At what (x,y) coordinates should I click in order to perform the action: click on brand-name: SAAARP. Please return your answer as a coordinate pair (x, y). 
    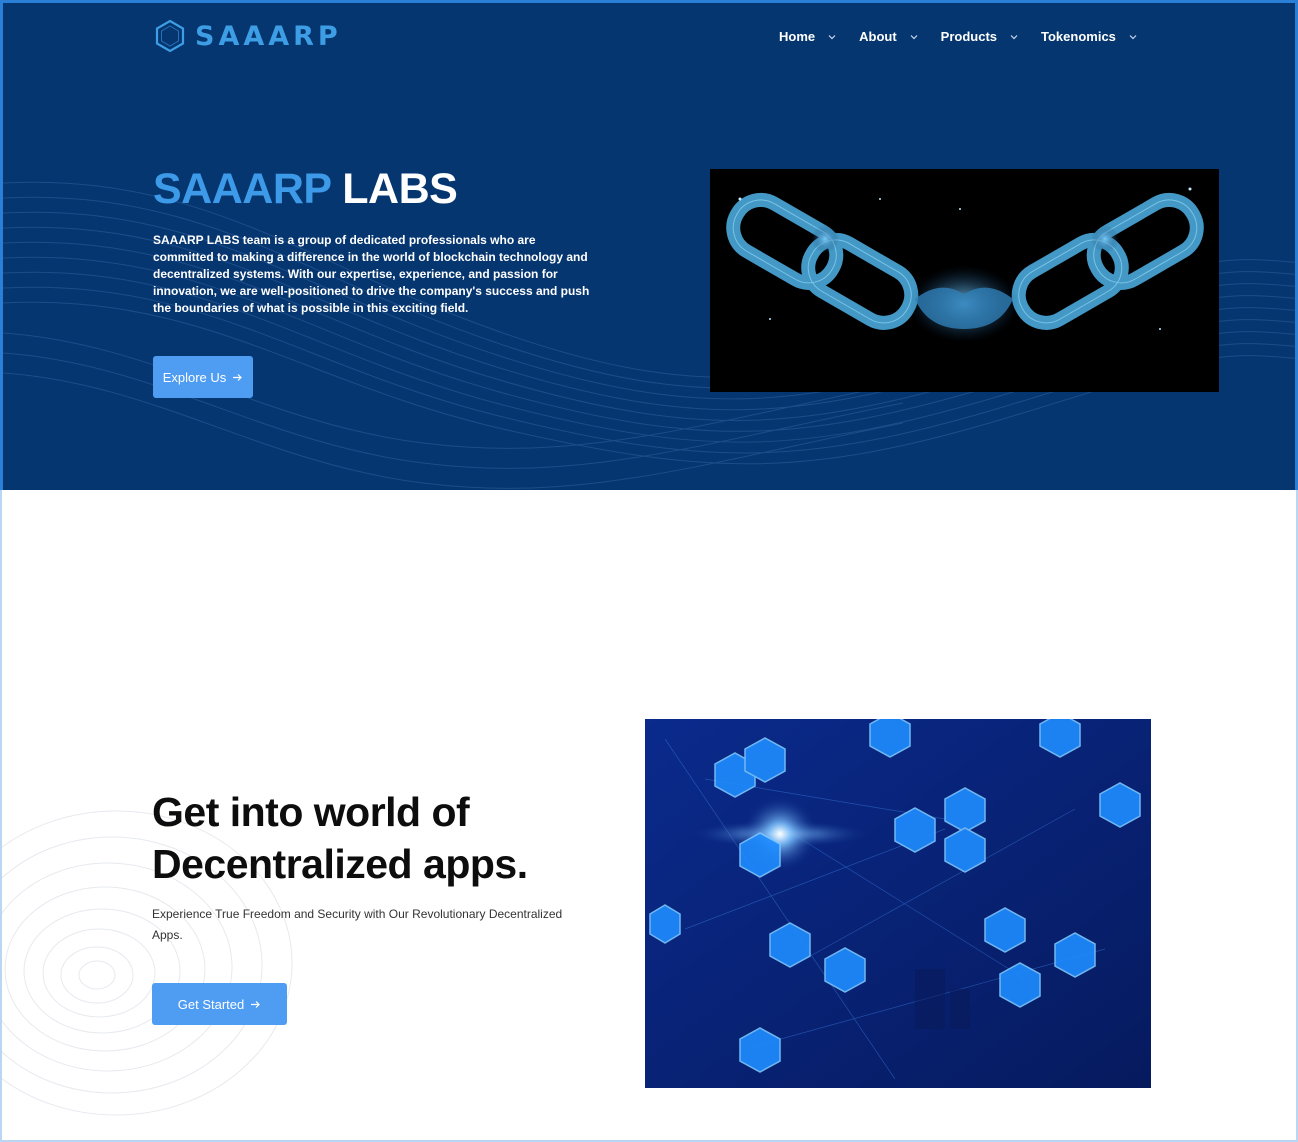
    Looking at the image, I should click on (268, 36).